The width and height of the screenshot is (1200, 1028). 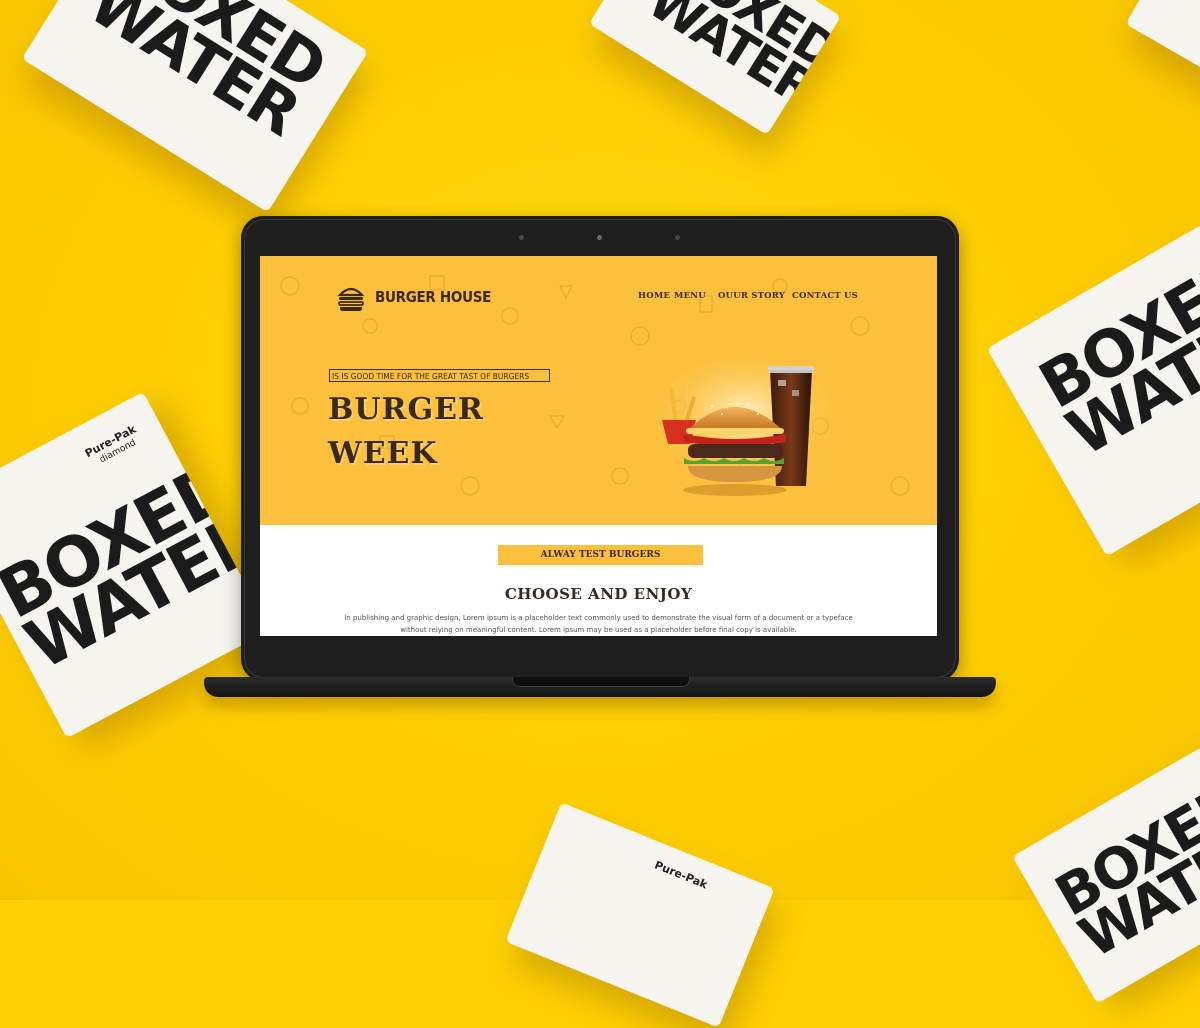 I want to click on carton-brand-text: BOXED WATER, so click(x=207, y=75).